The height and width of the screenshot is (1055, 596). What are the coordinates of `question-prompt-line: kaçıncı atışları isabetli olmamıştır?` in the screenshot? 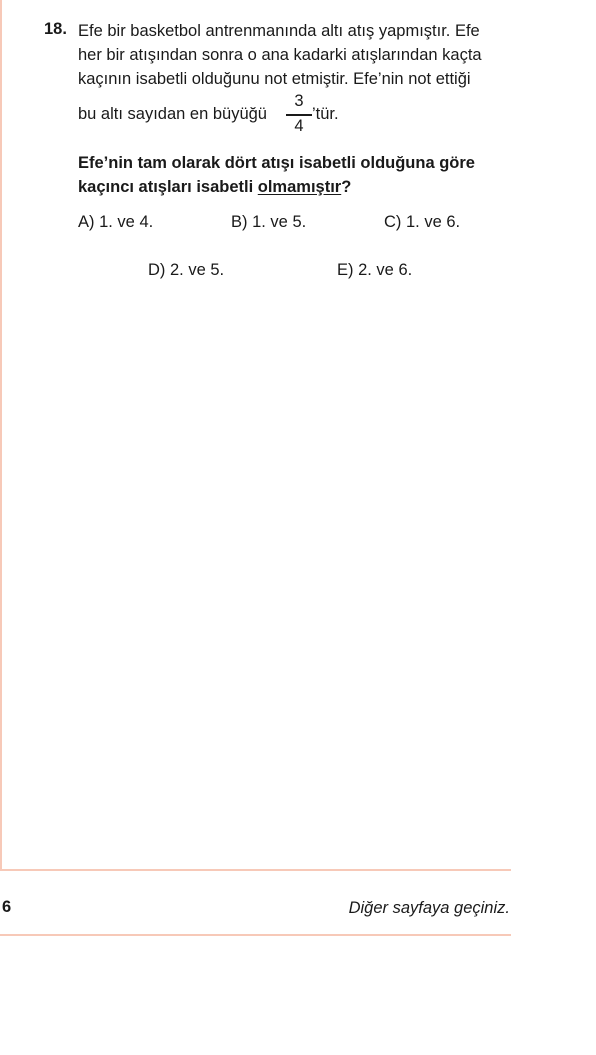 It's located at (214, 187).